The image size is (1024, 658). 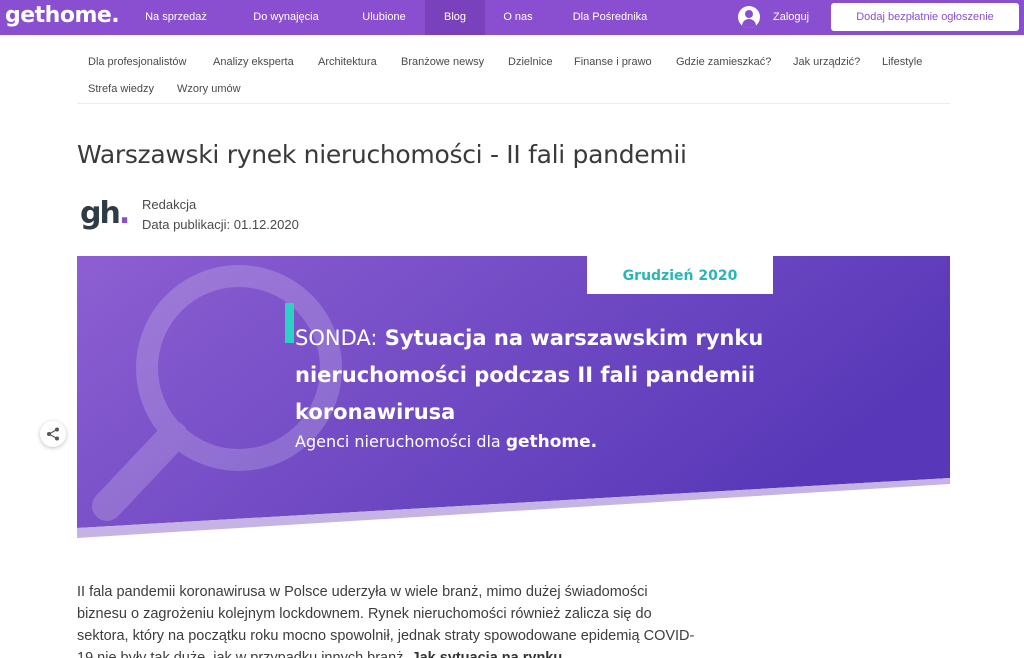 I want to click on author-avatar-text: gh, so click(x=100, y=213).